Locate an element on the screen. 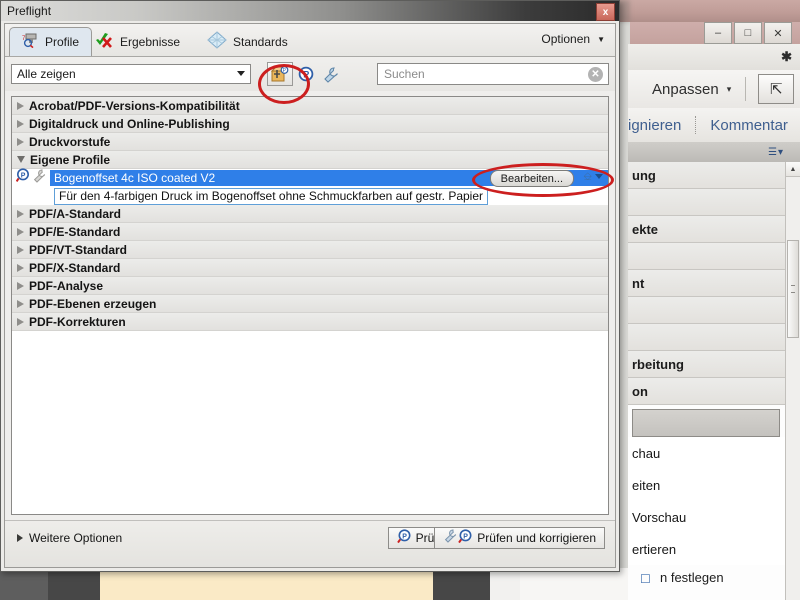 The width and height of the screenshot is (800, 600). group-row-eigene-profile: Eigene Profile is located at coordinates (310, 160).